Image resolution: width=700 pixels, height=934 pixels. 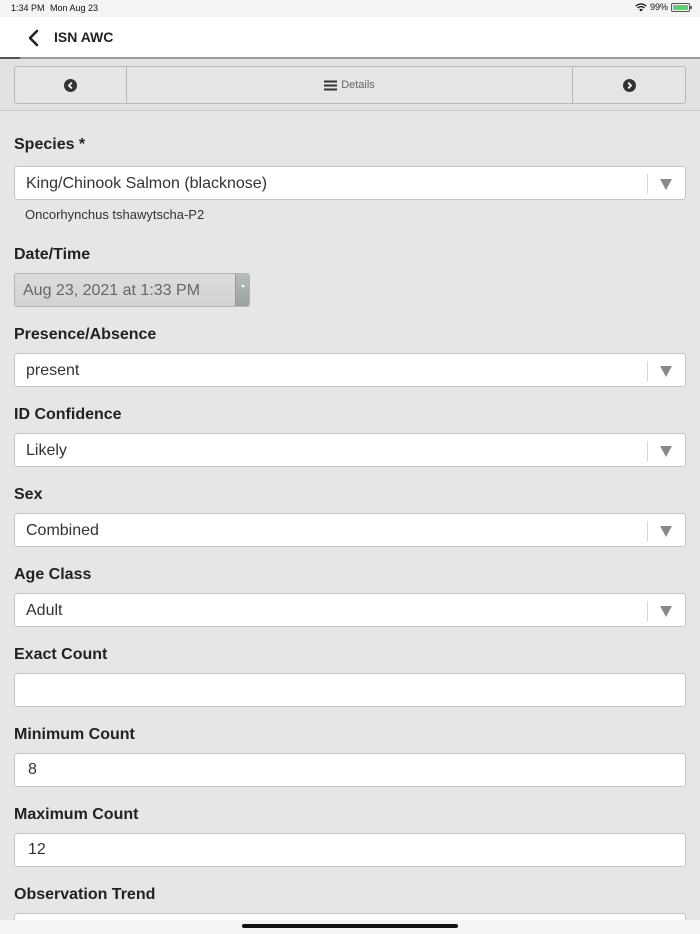 I want to click on menu-icon, so click(x=331, y=85).